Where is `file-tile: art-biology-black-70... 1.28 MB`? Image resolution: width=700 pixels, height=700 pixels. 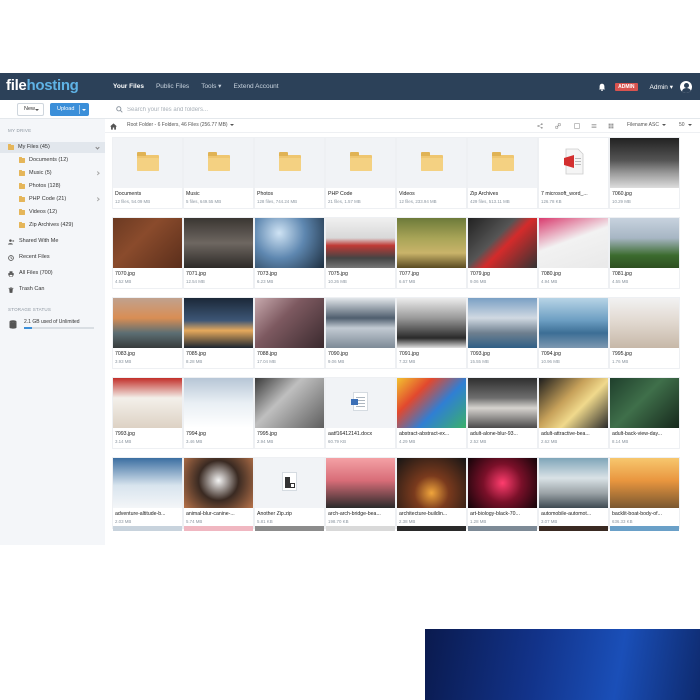
file-tile: art-biology-black-70... 1.28 MB is located at coordinates (502, 493).